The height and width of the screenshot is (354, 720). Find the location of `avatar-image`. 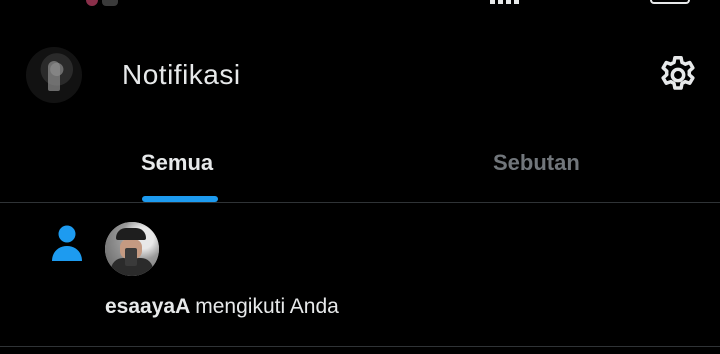

avatar-image is located at coordinates (54, 76).